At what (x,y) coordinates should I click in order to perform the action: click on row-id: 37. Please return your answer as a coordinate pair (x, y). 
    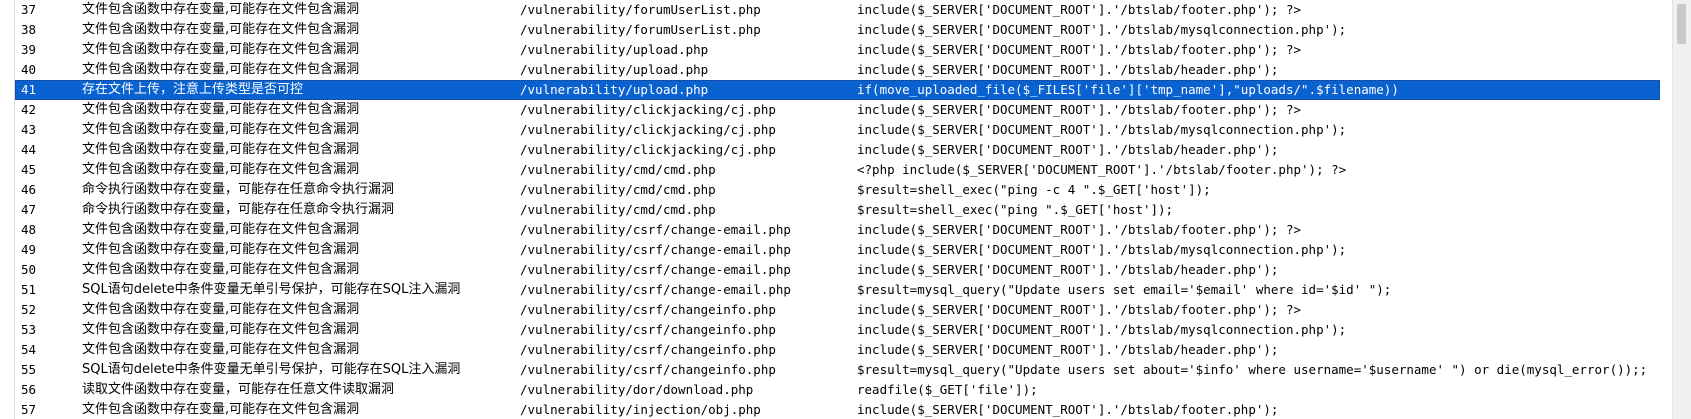
    Looking at the image, I should click on (29, 9).